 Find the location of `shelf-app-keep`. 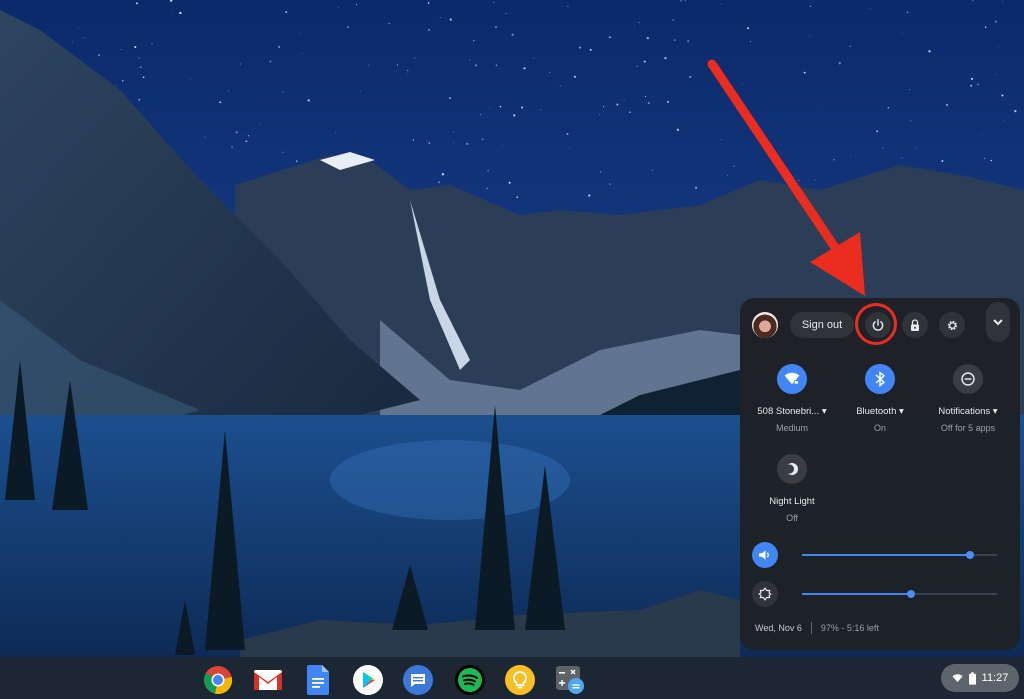

shelf-app-keep is located at coordinates (520, 680).